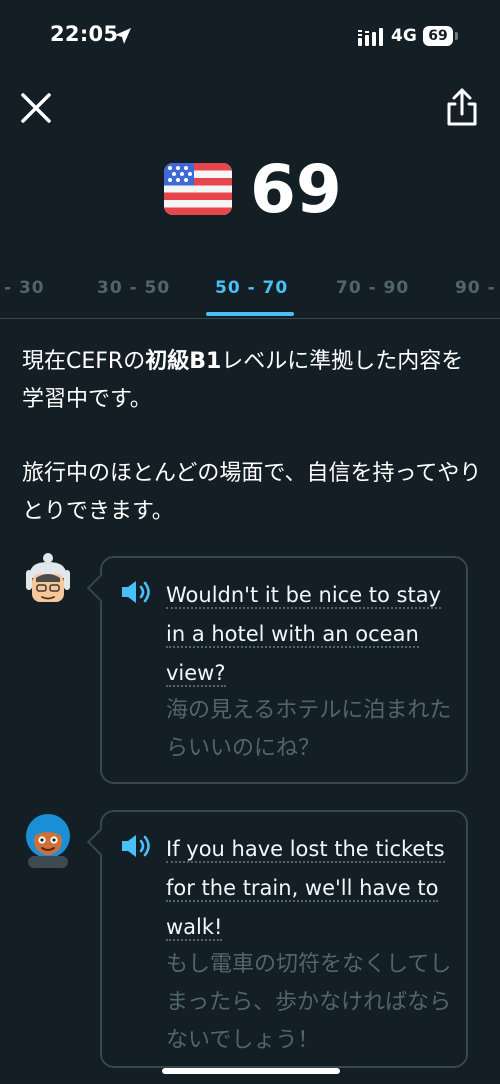 The width and height of the screenshot is (500, 1084). What do you see at coordinates (133, 288) in the screenshot?
I see `tab-30-50: 30 - 50` at bounding box center [133, 288].